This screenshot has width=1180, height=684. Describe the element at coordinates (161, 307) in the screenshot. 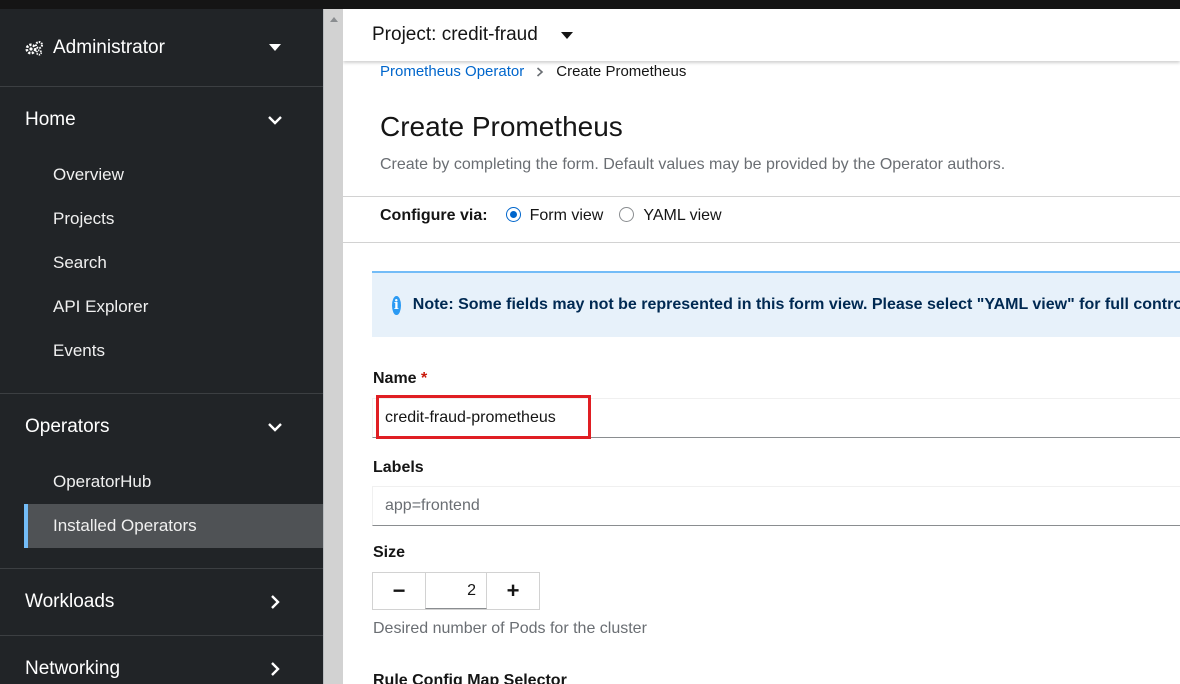

I see `nav-item-api-explorer: API Explorer` at that location.